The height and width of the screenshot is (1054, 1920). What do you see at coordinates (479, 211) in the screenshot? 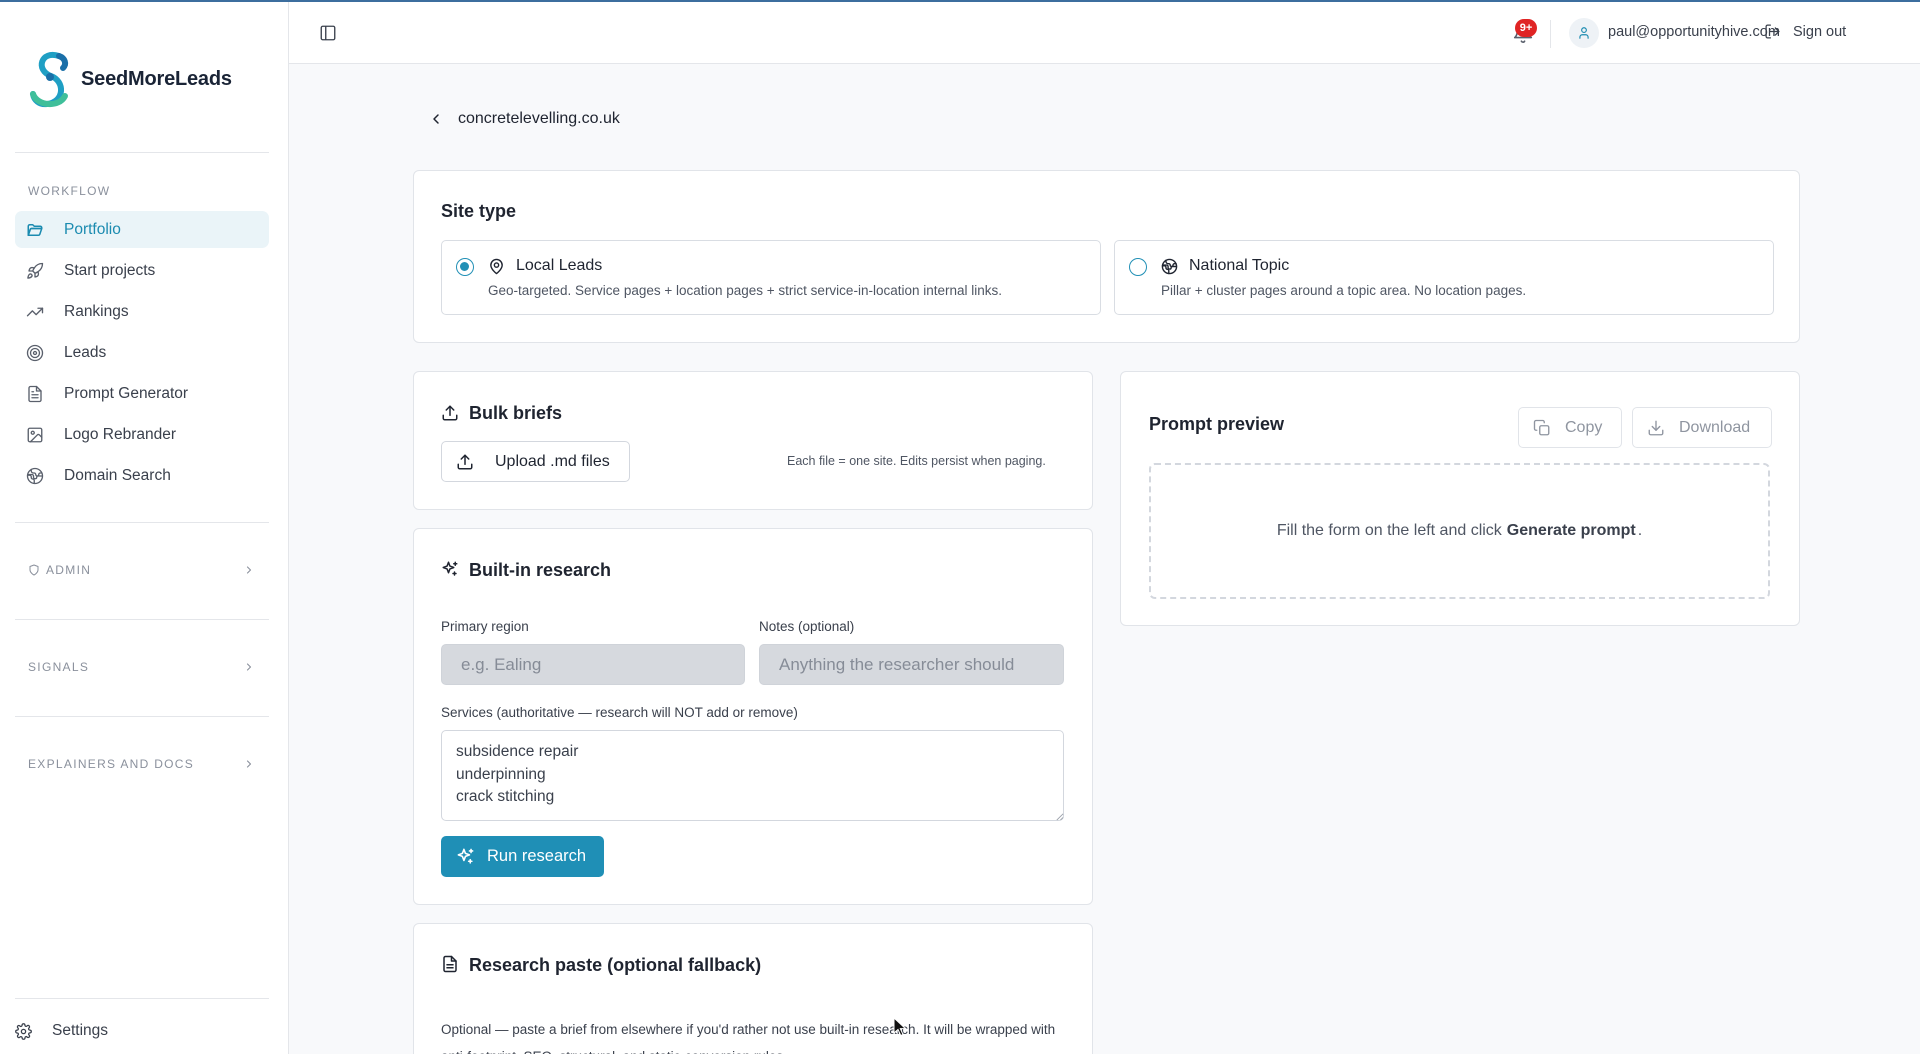
I see `site-type-title: Site type` at bounding box center [479, 211].